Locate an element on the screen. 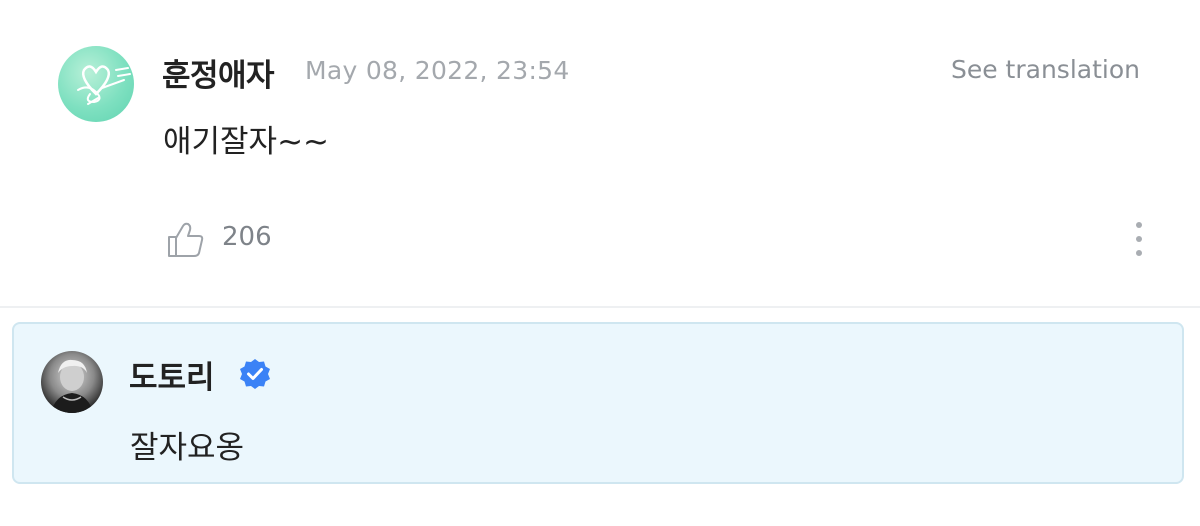 This screenshot has width=1200, height=526. comment-timestamp: May 08, 2022, 23:54 is located at coordinates (437, 70).